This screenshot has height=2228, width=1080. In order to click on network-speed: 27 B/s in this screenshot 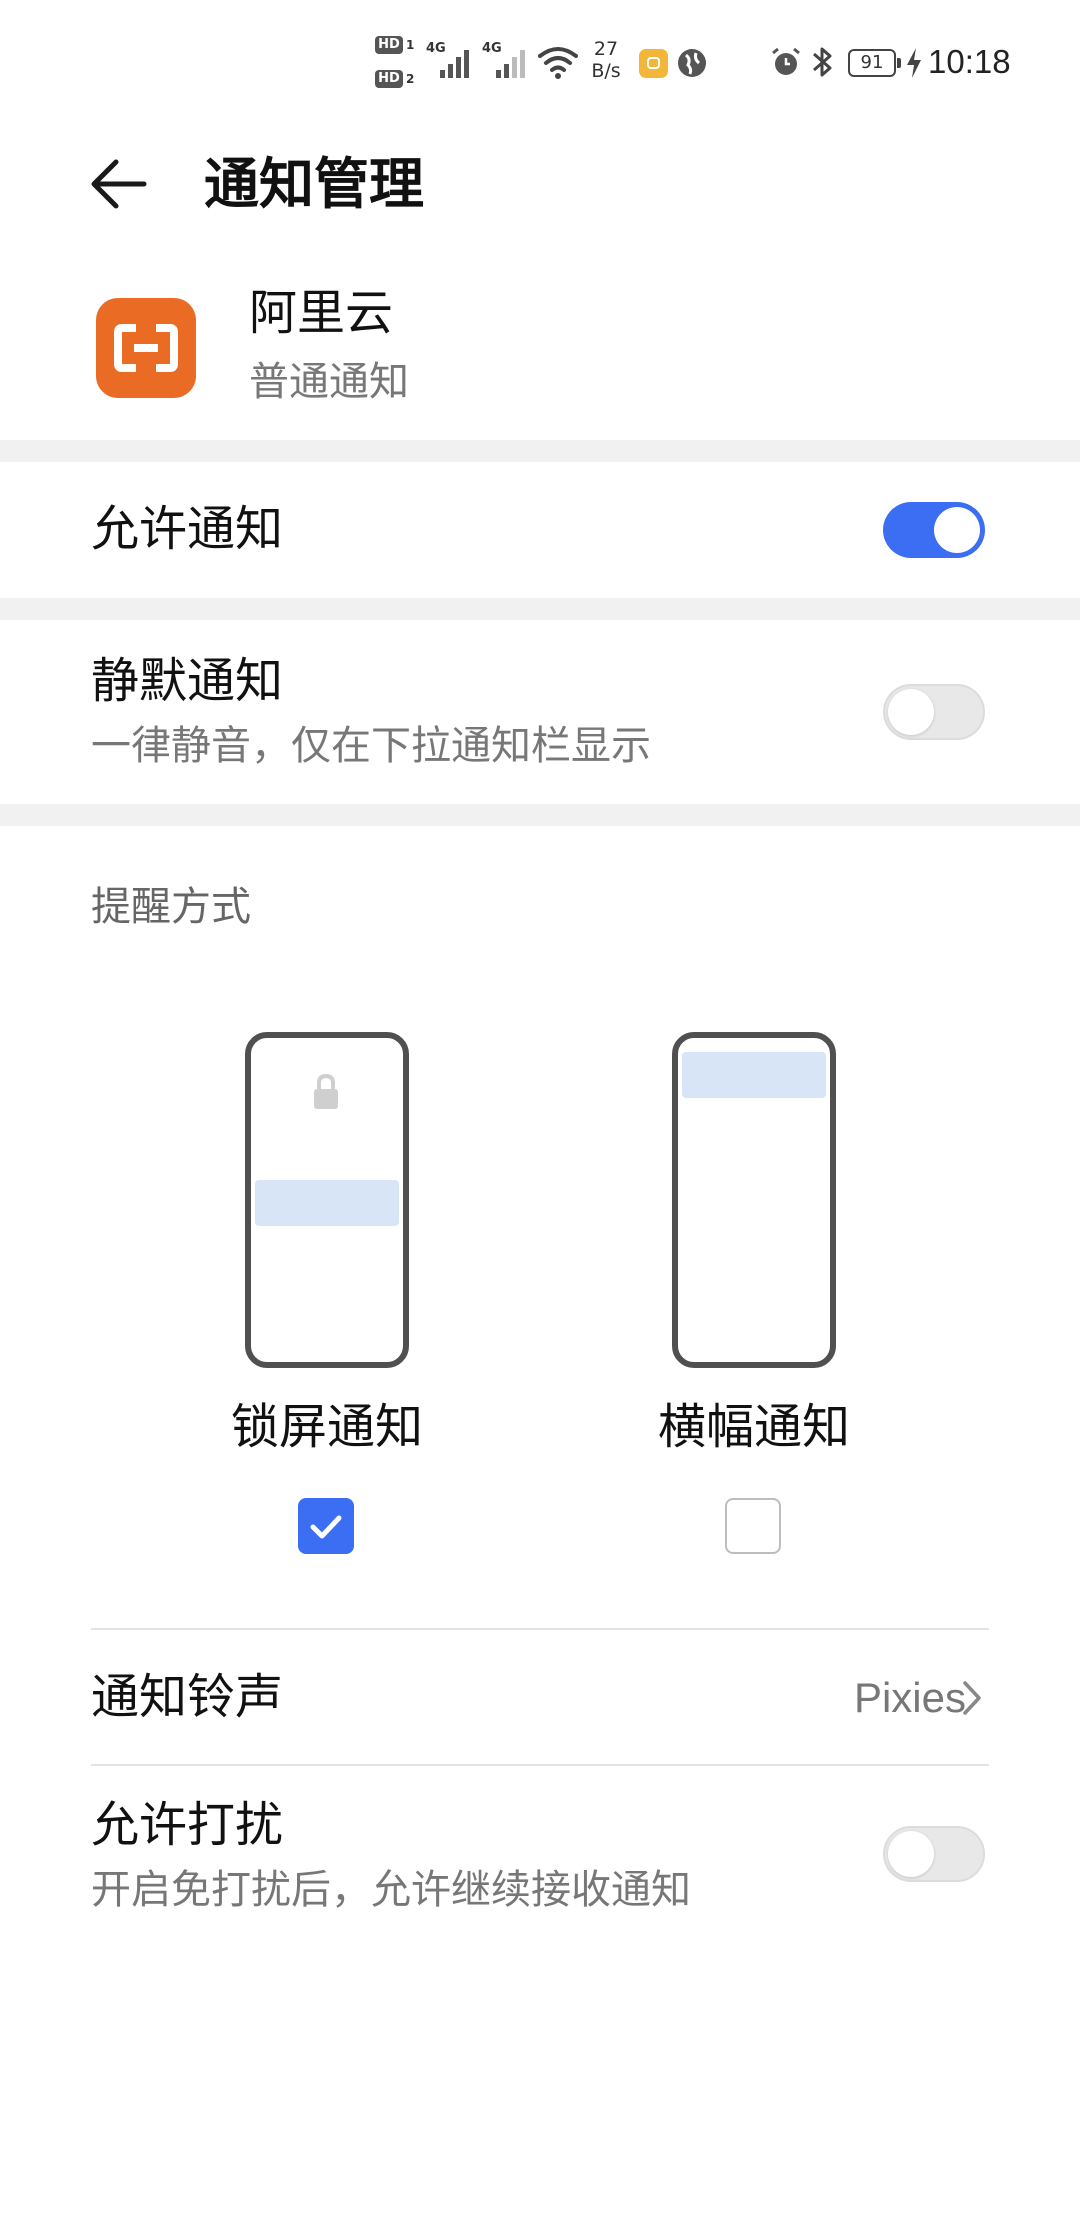, I will do `click(606, 60)`.